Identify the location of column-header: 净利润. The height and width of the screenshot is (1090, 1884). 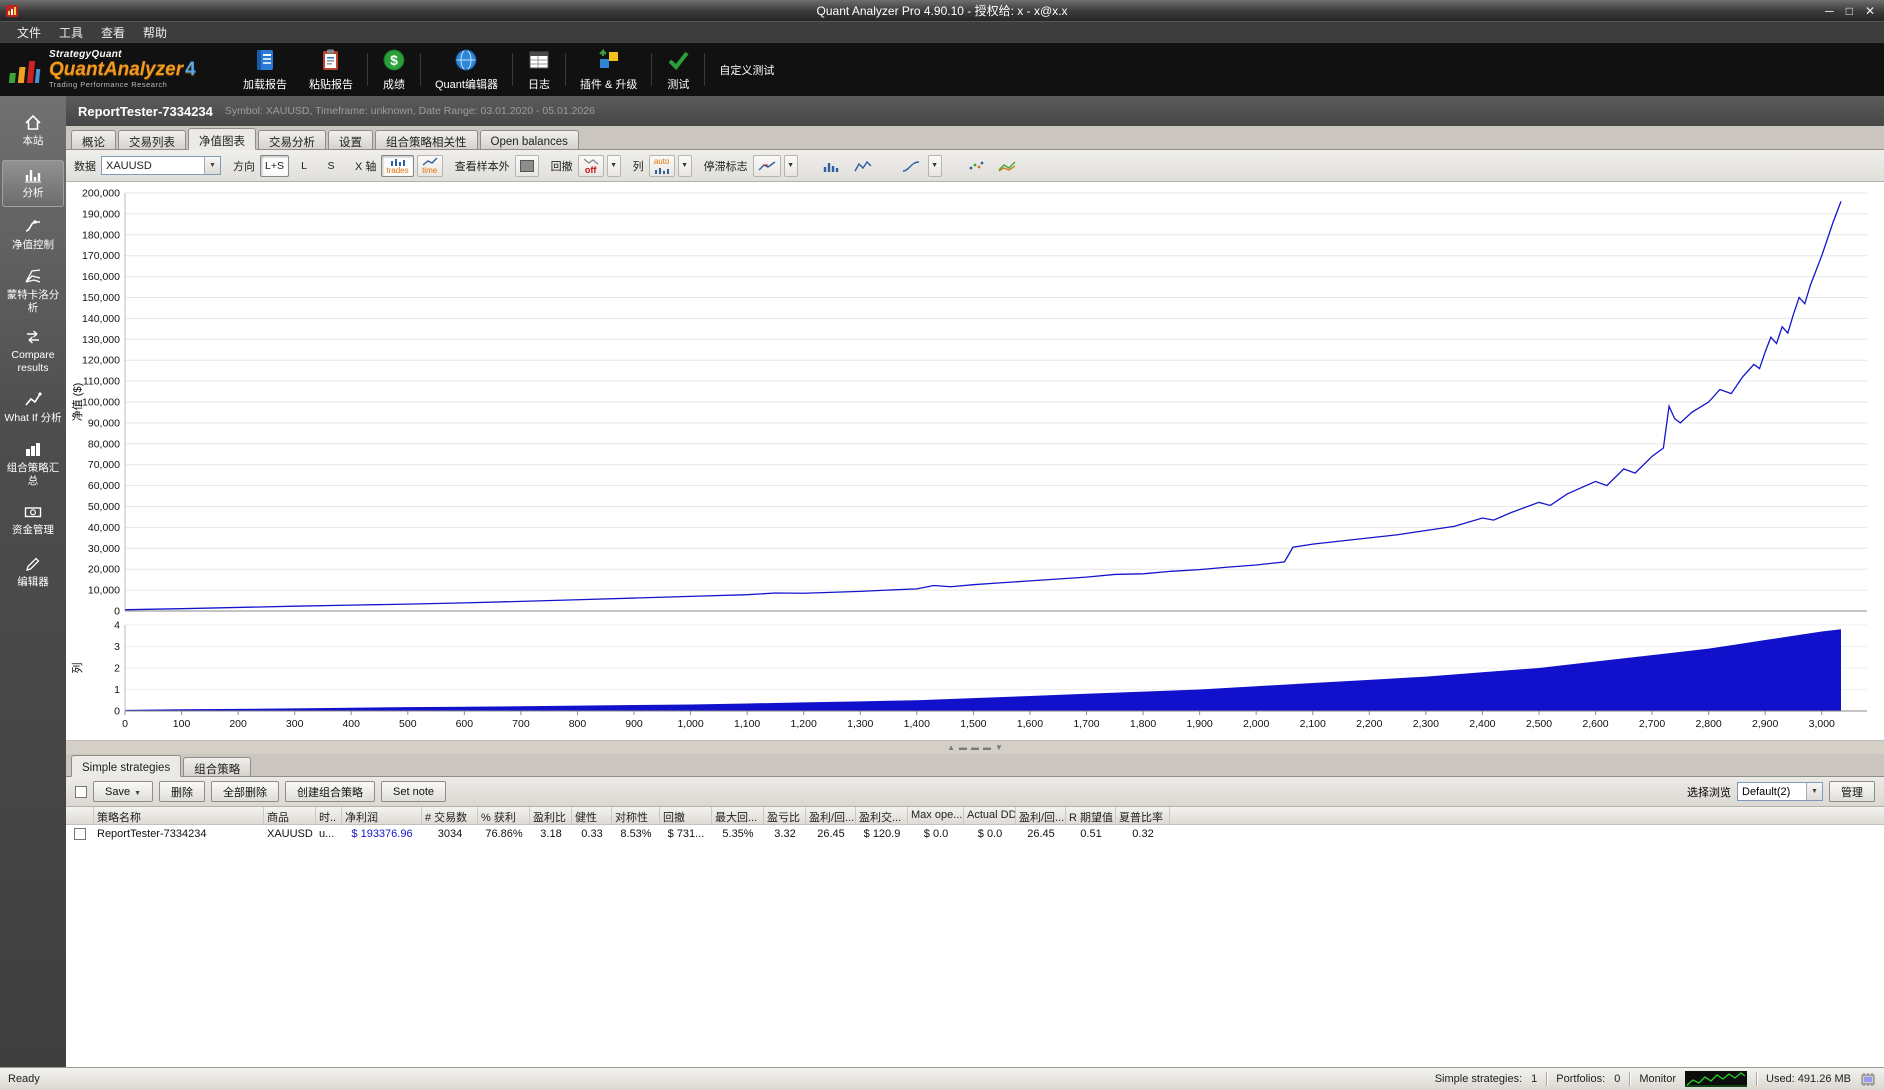
(382, 815).